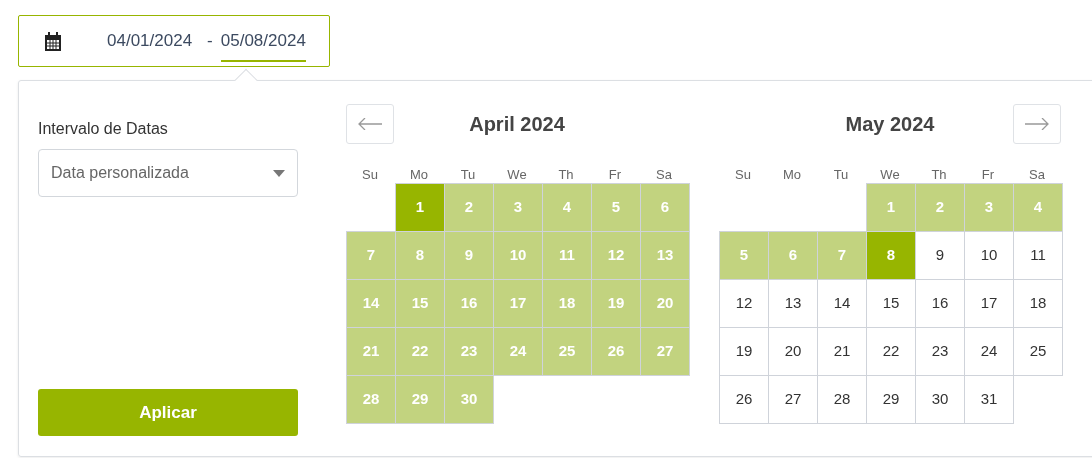  I want to click on day-cell: 22, so click(420, 351).